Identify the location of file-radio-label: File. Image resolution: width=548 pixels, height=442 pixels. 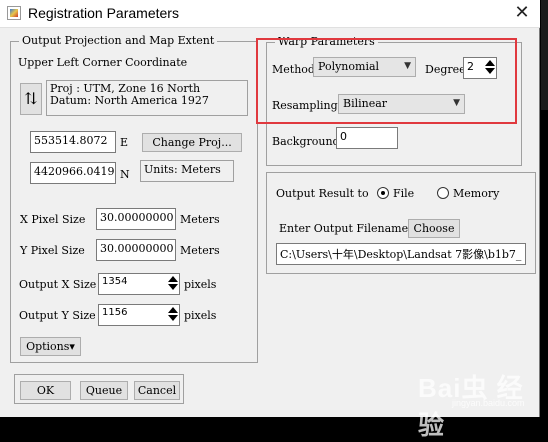
(404, 193).